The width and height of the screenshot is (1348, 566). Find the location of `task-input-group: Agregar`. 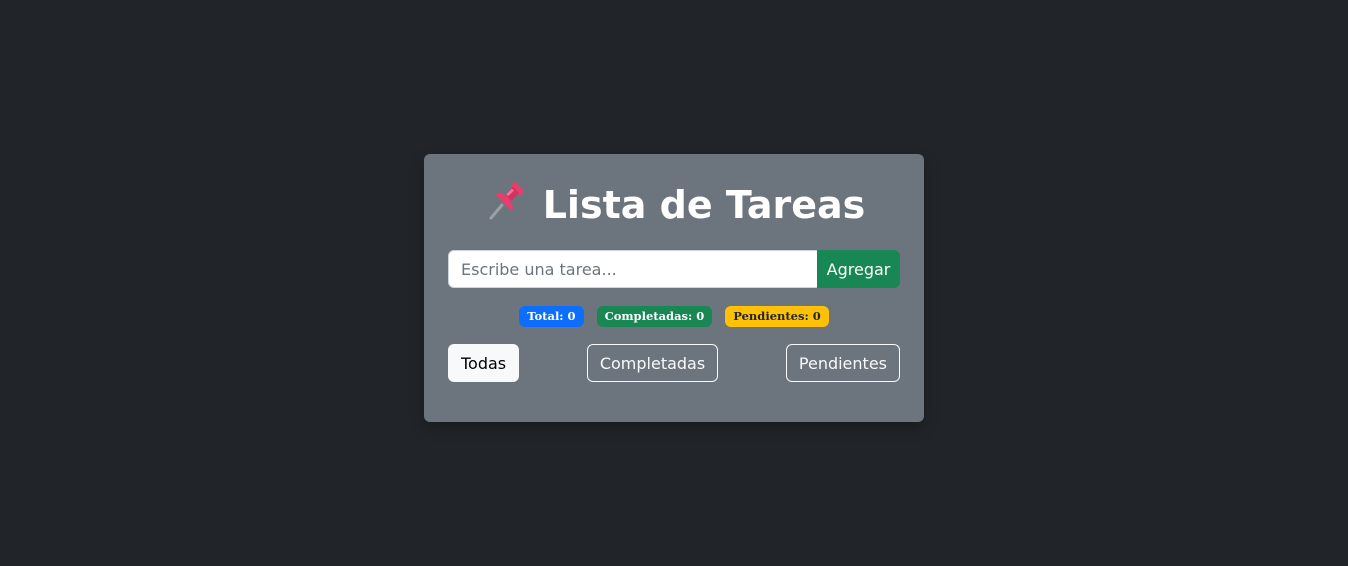

task-input-group: Agregar is located at coordinates (674, 269).